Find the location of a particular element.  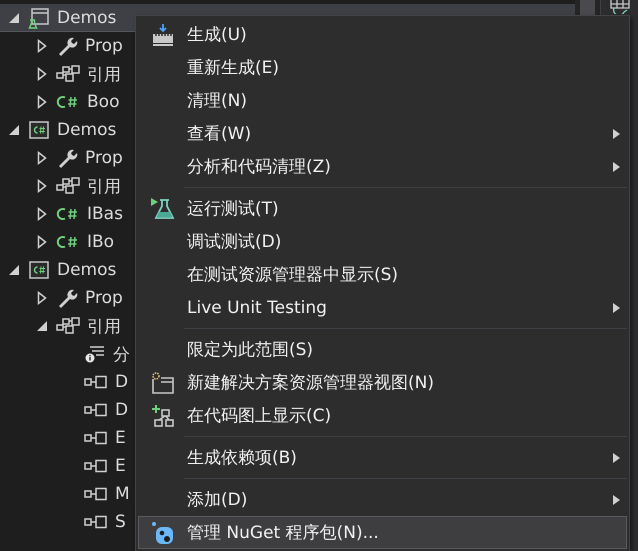

tree-item-label: IBo is located at coordinates (100, 242).